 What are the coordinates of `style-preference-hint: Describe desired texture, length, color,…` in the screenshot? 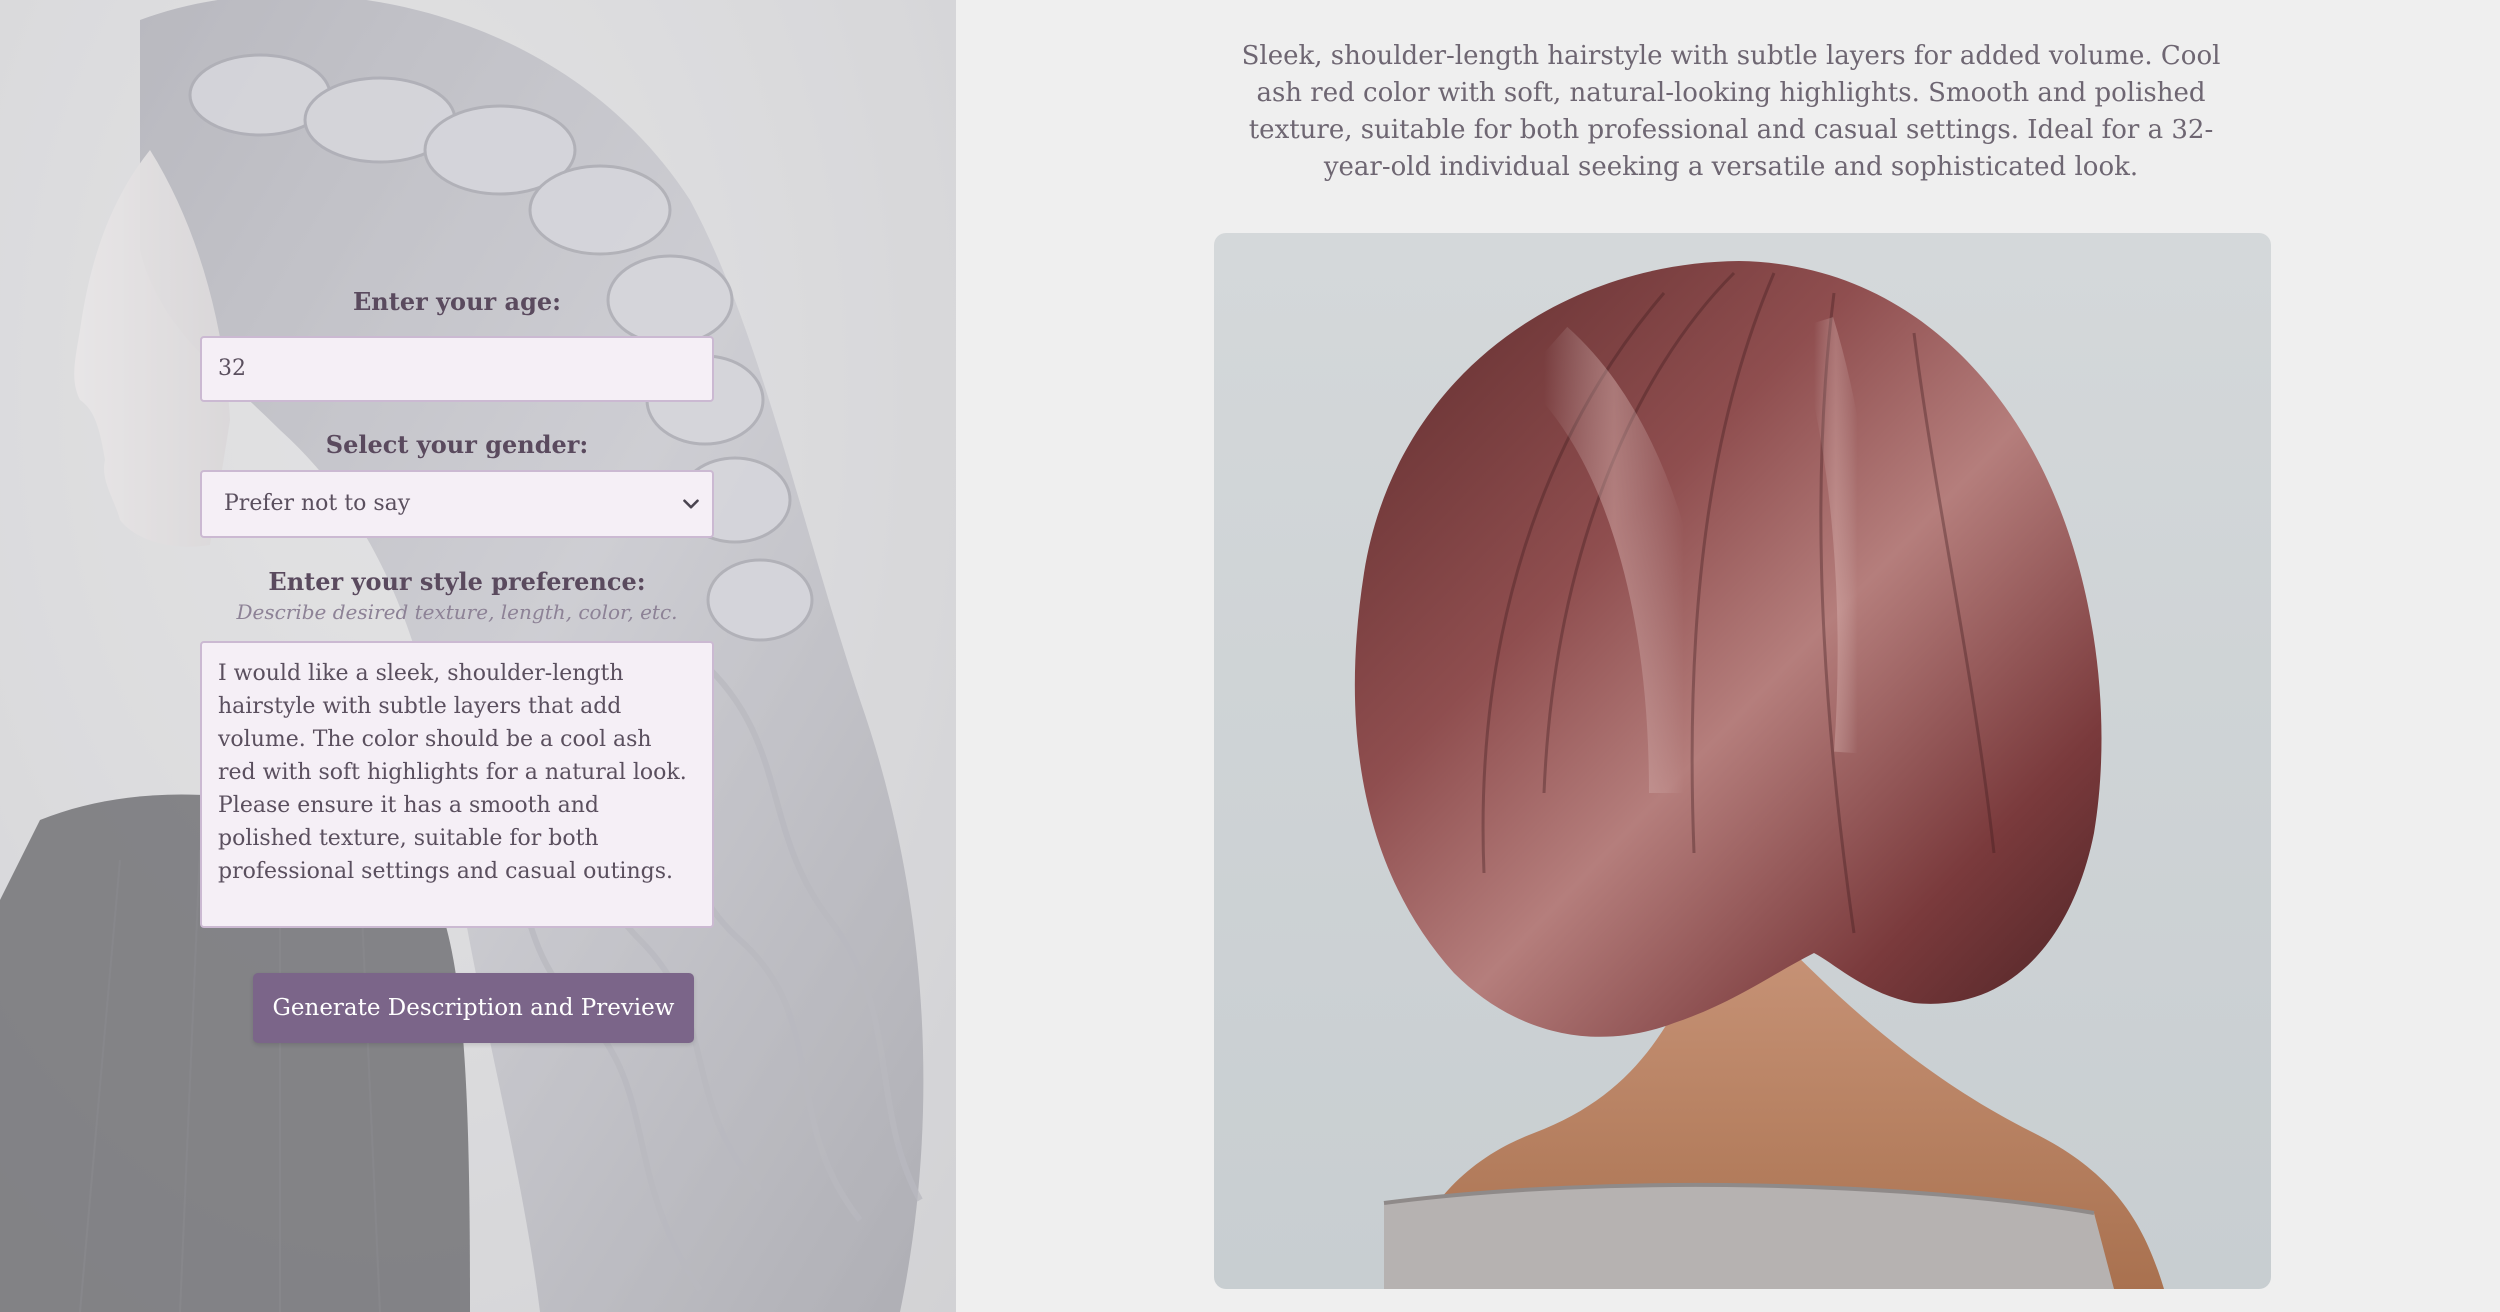 It's located at (457, 612).